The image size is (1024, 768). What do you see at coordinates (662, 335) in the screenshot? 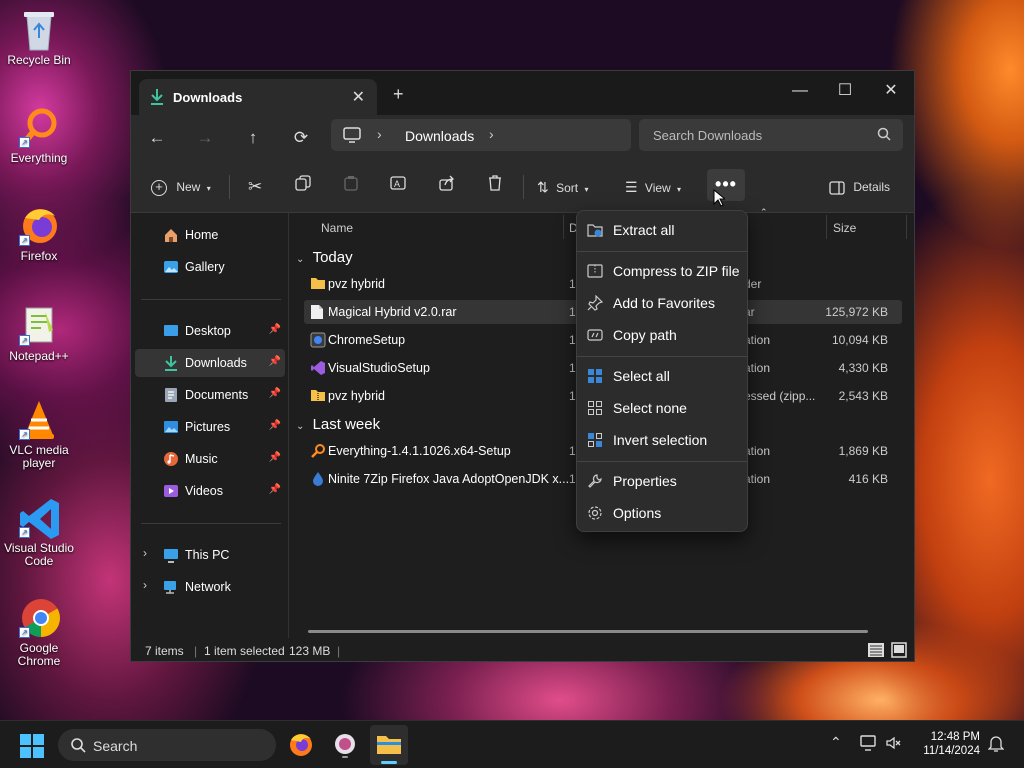
I see `menu-item-copy-path: Copy path` at bounding box center [662, 335].